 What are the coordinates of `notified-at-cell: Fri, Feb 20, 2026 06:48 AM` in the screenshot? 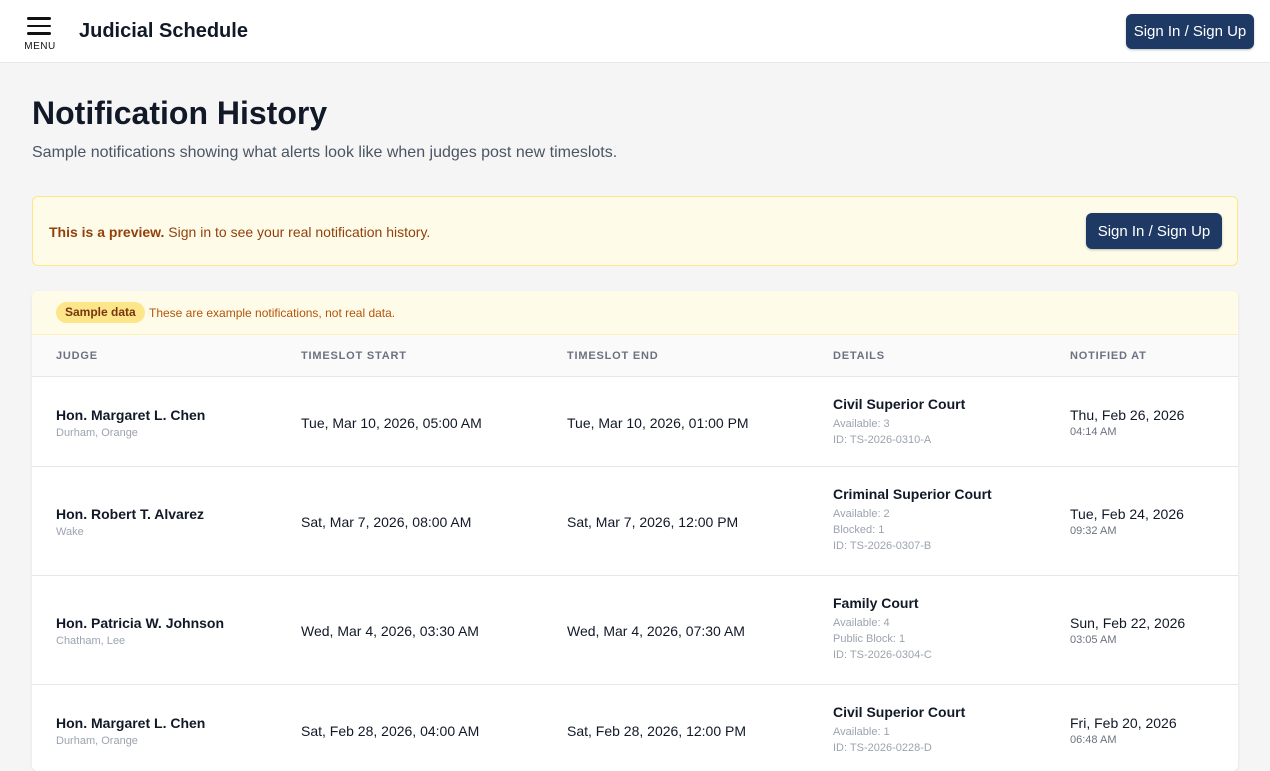 It's located at (1123, 730).